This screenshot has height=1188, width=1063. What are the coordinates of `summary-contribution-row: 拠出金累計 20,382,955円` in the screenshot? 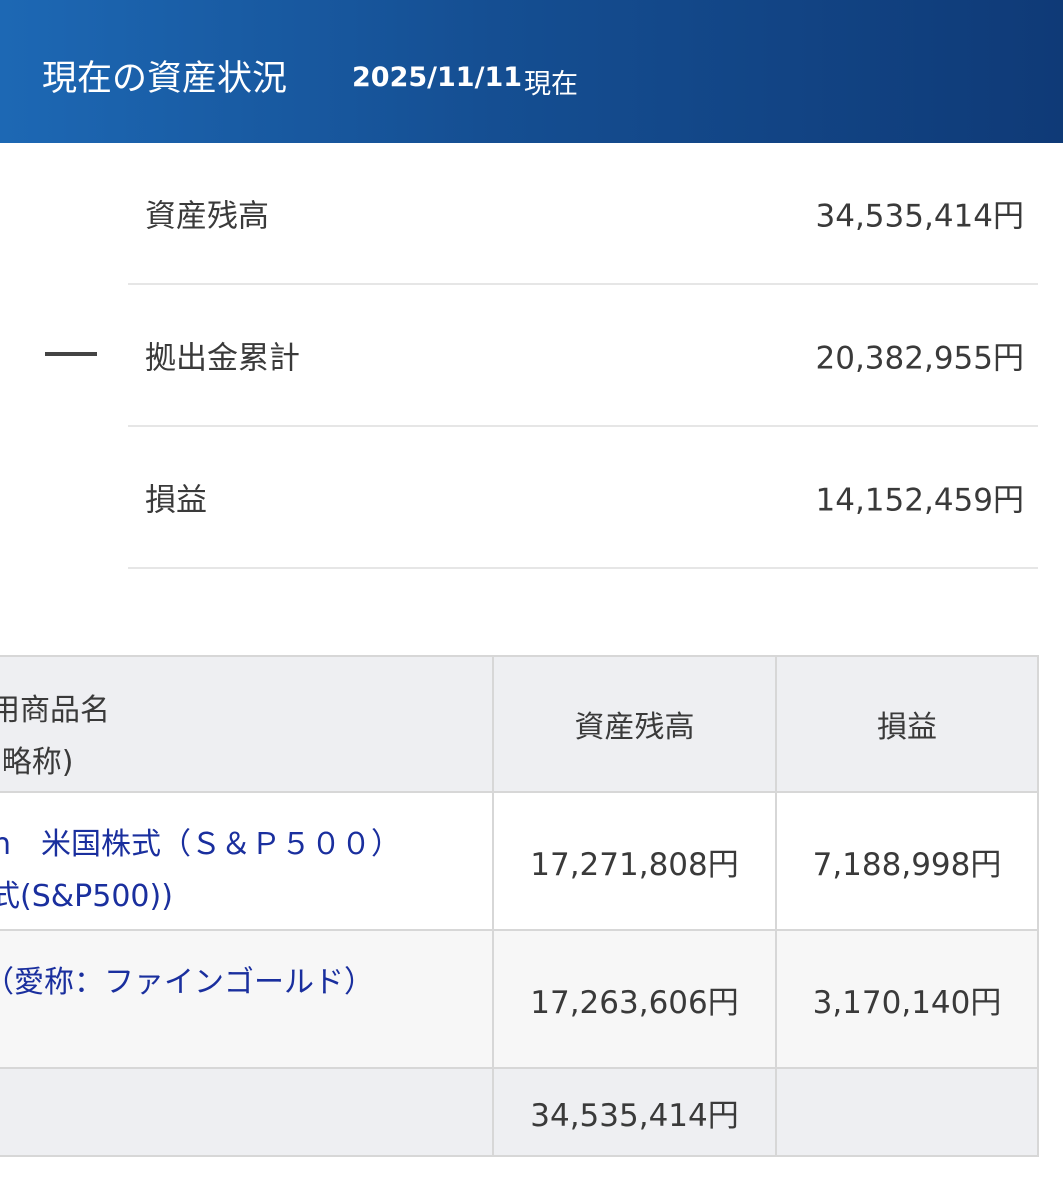 It's located at (583, 356).